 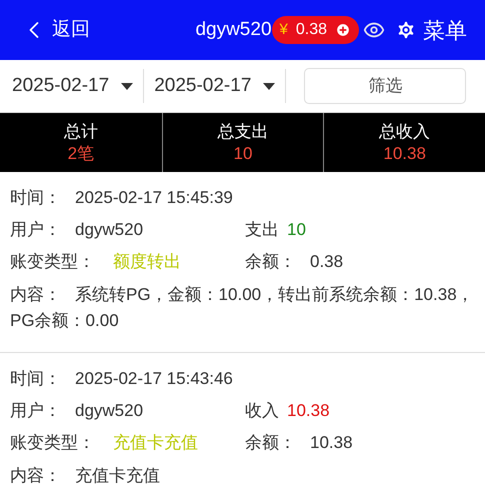 I want to click on end-date-dropdown: 2025-02-17, so click(x=215, y=86).